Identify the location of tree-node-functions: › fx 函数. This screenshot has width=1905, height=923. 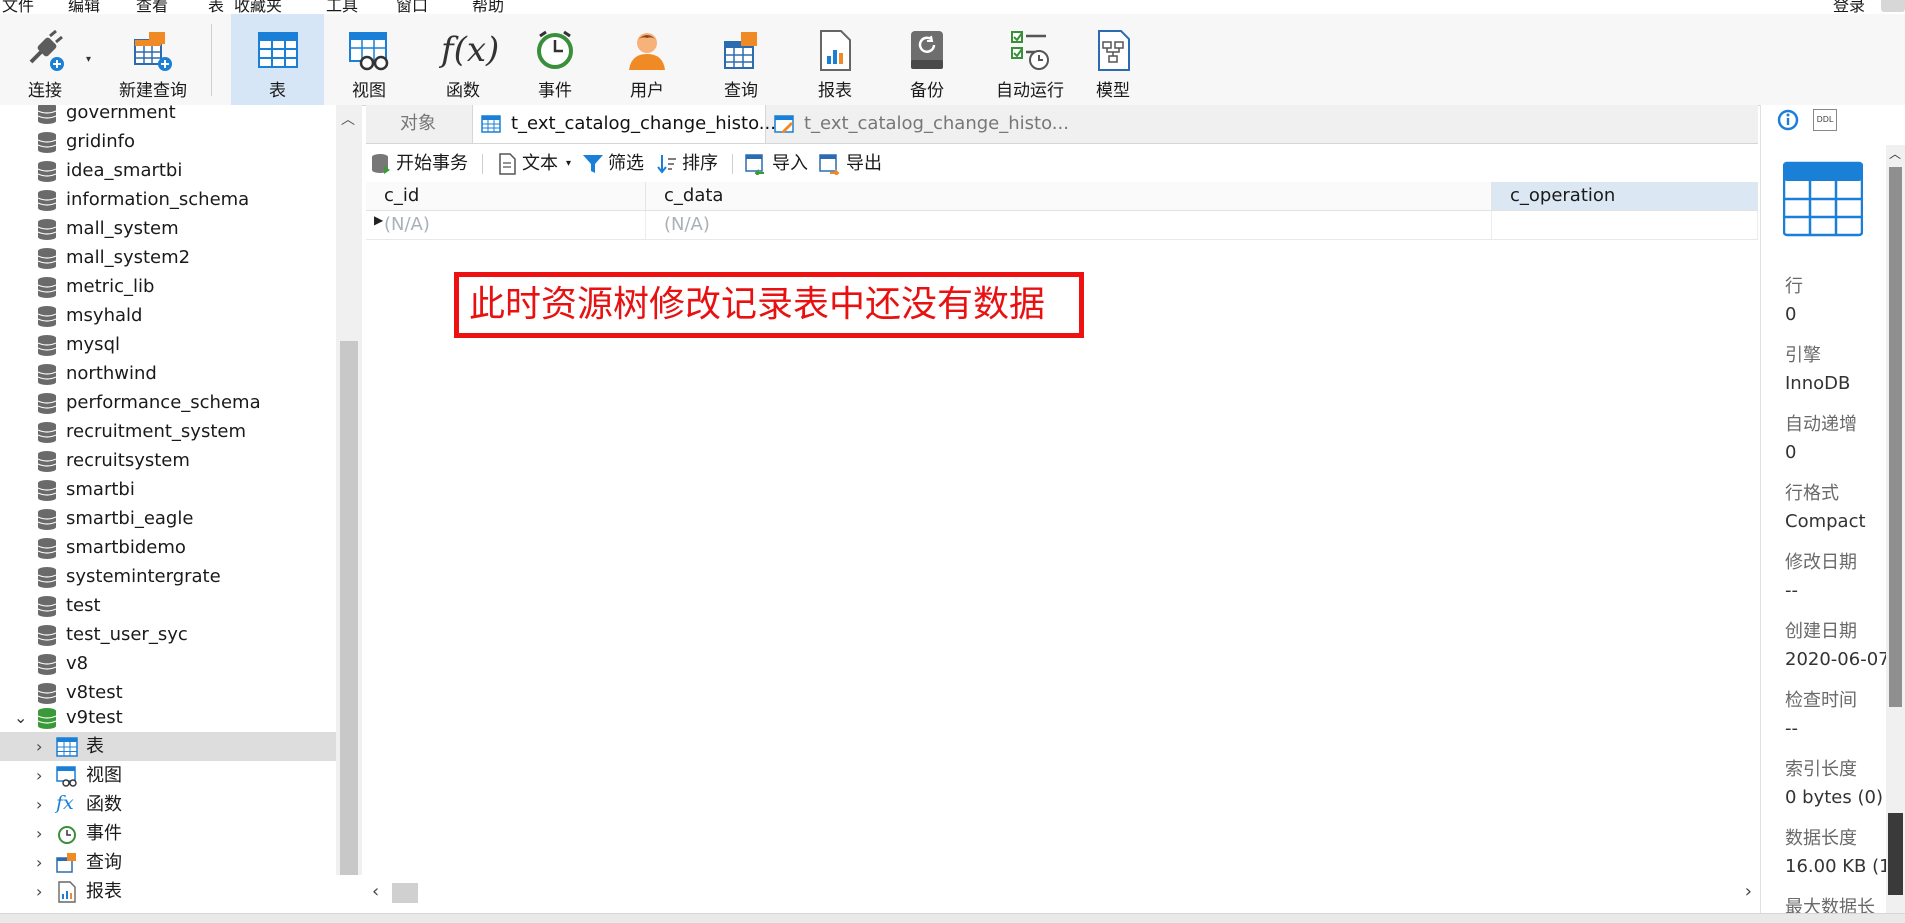
(168, 804).